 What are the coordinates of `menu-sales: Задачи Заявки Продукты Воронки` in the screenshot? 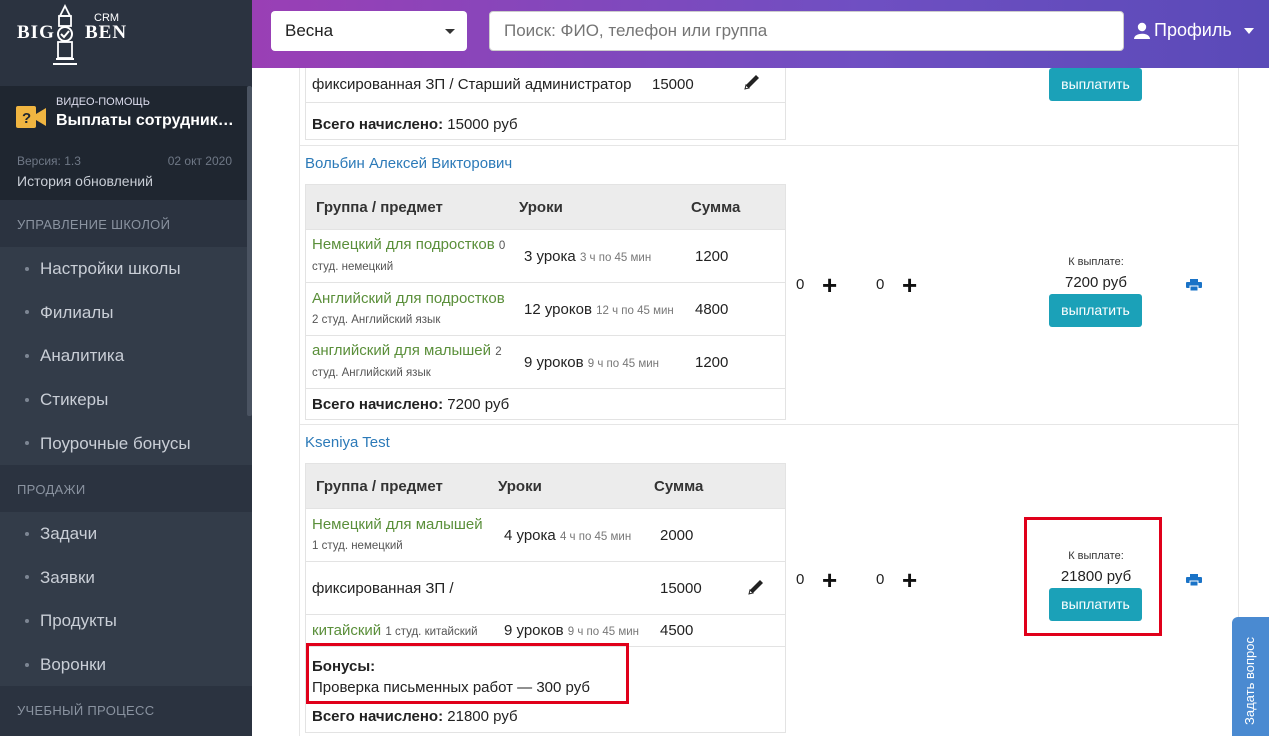 It's located at (126, 599).